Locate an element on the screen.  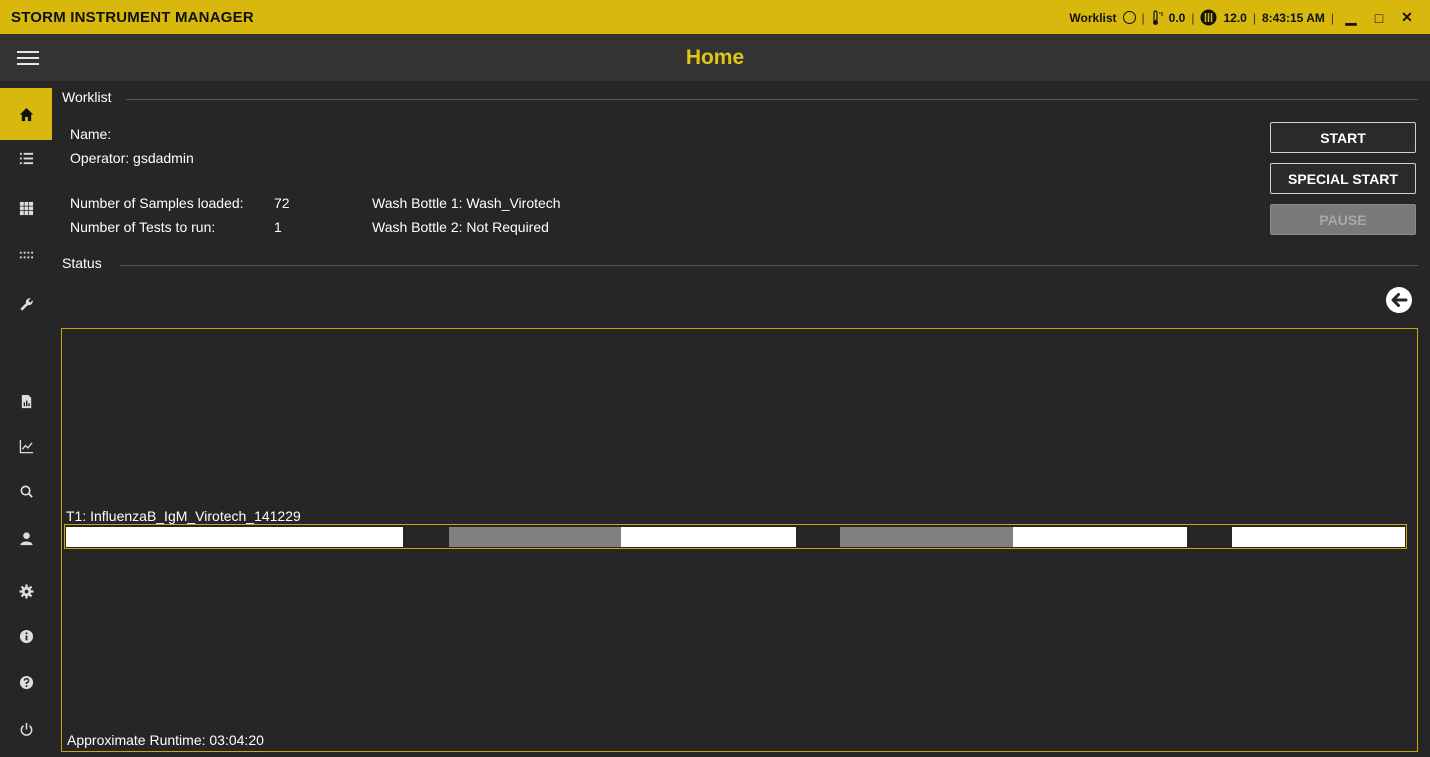
sidebar-item-search is located at coordinates (26, 491).